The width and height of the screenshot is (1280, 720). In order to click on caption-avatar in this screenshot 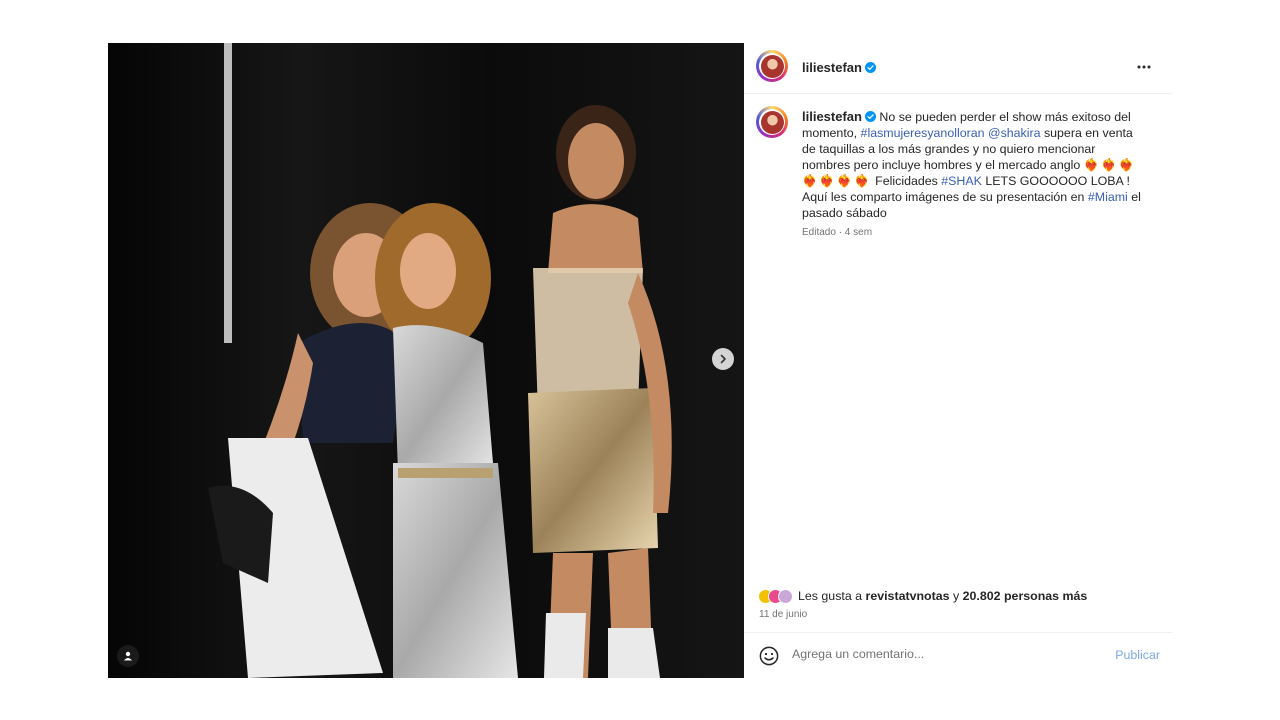, I will do `click(772, 122)`.